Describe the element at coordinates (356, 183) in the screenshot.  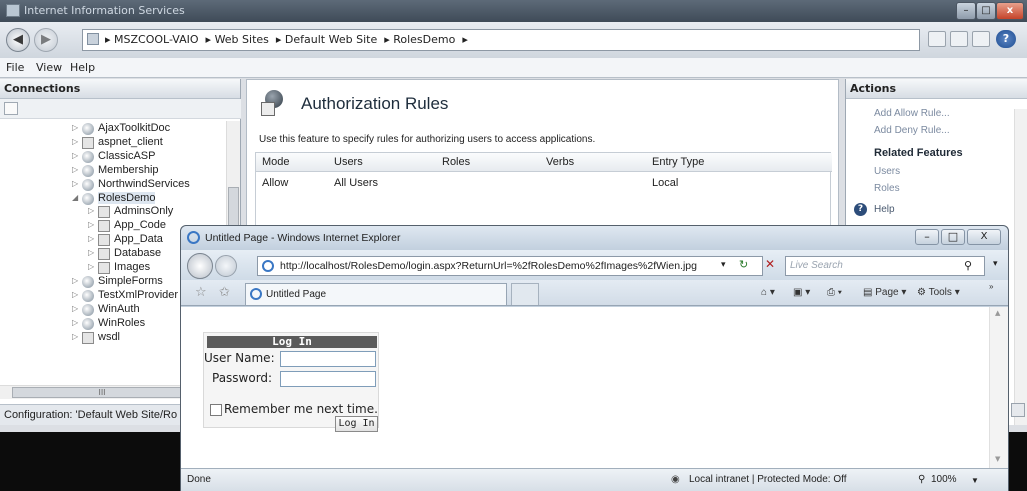
I see `cell-users: All Users` at that location.